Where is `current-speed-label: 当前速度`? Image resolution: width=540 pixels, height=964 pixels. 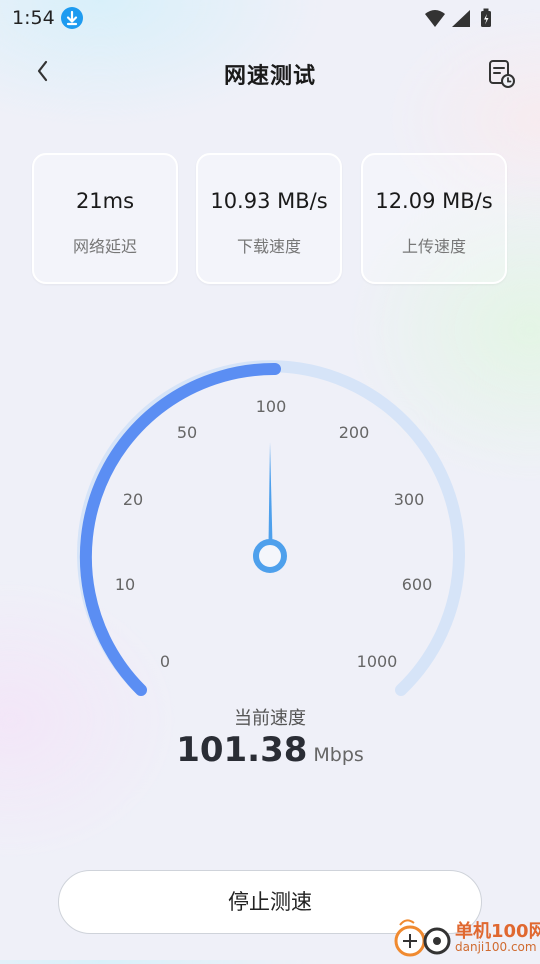
current-speed-label: 当前速度 is located at coordinates (270, 718).